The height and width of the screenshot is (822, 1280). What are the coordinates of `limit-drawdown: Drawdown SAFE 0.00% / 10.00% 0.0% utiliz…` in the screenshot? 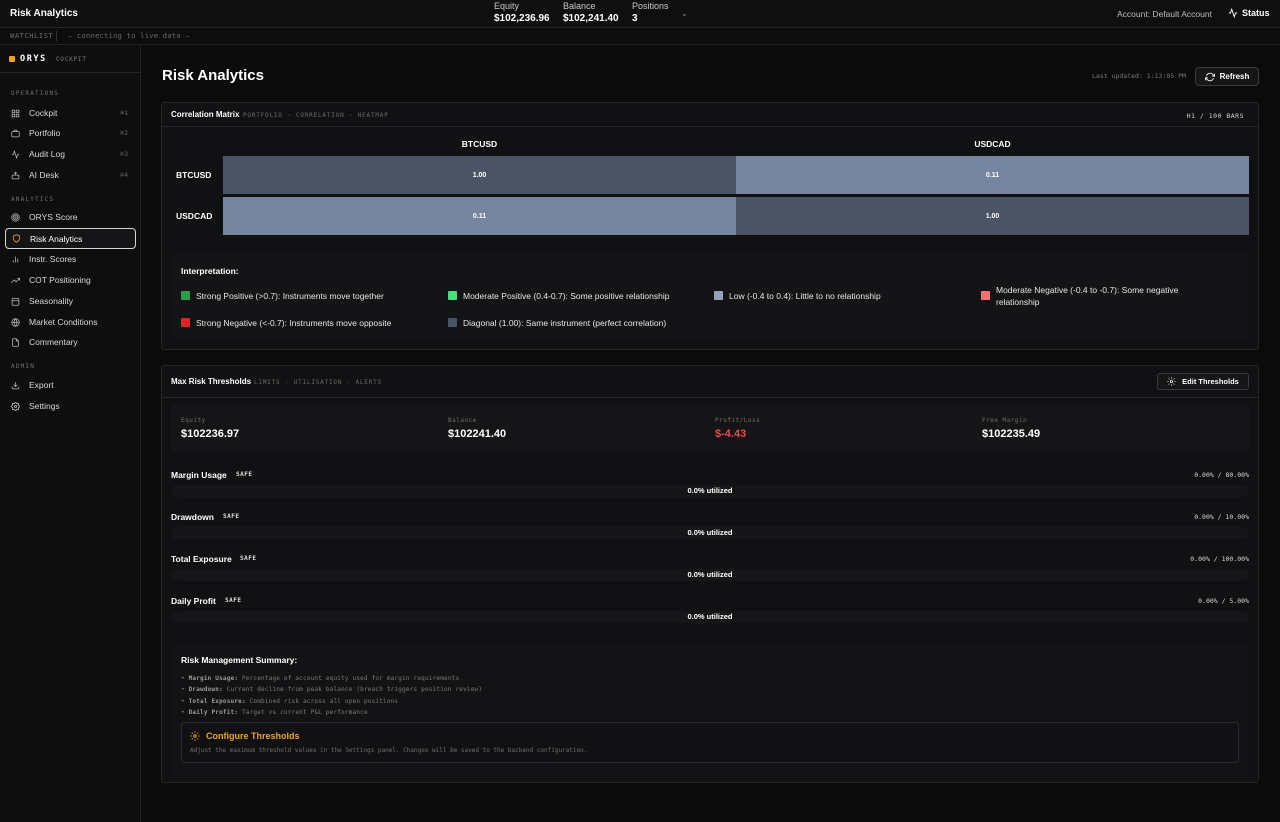 It's located at (710, 528).